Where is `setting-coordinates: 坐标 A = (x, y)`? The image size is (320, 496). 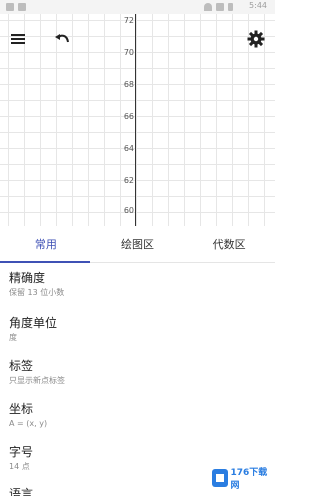 setting-coordinates: 坐标 A = (x, y) is located at coordinates (136, 415).